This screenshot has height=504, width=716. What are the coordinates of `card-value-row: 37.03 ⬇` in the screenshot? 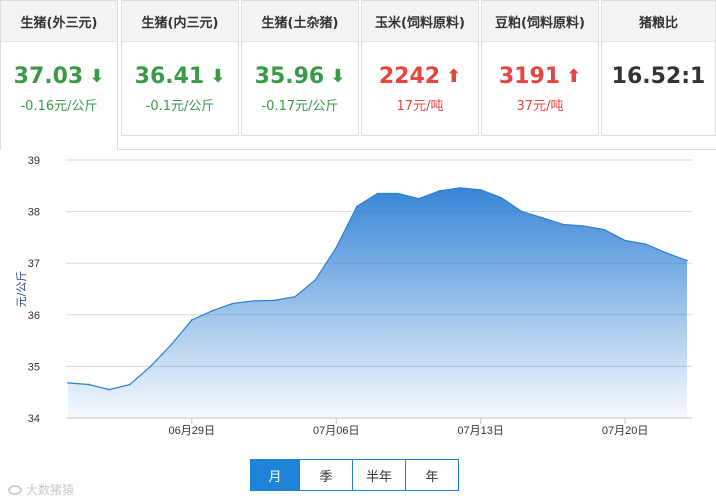 It's located at (59, 76).